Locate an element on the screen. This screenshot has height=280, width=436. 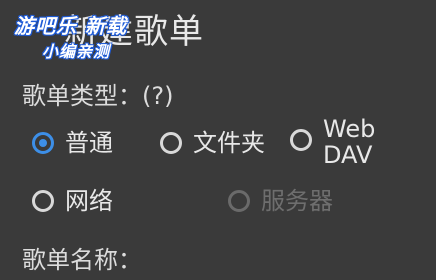
radio-normal: 普通 is located at coordinates (72, 143).